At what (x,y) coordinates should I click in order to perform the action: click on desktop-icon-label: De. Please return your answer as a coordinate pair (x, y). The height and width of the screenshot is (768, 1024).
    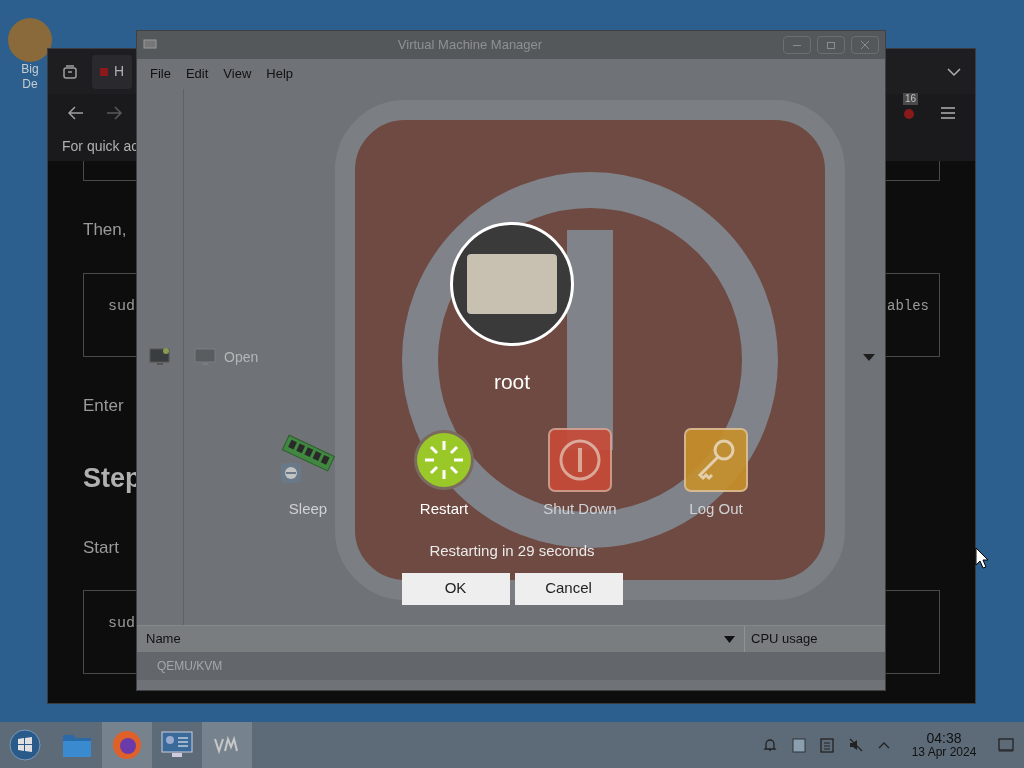
    Looking at the image, I should click on (30, 84).